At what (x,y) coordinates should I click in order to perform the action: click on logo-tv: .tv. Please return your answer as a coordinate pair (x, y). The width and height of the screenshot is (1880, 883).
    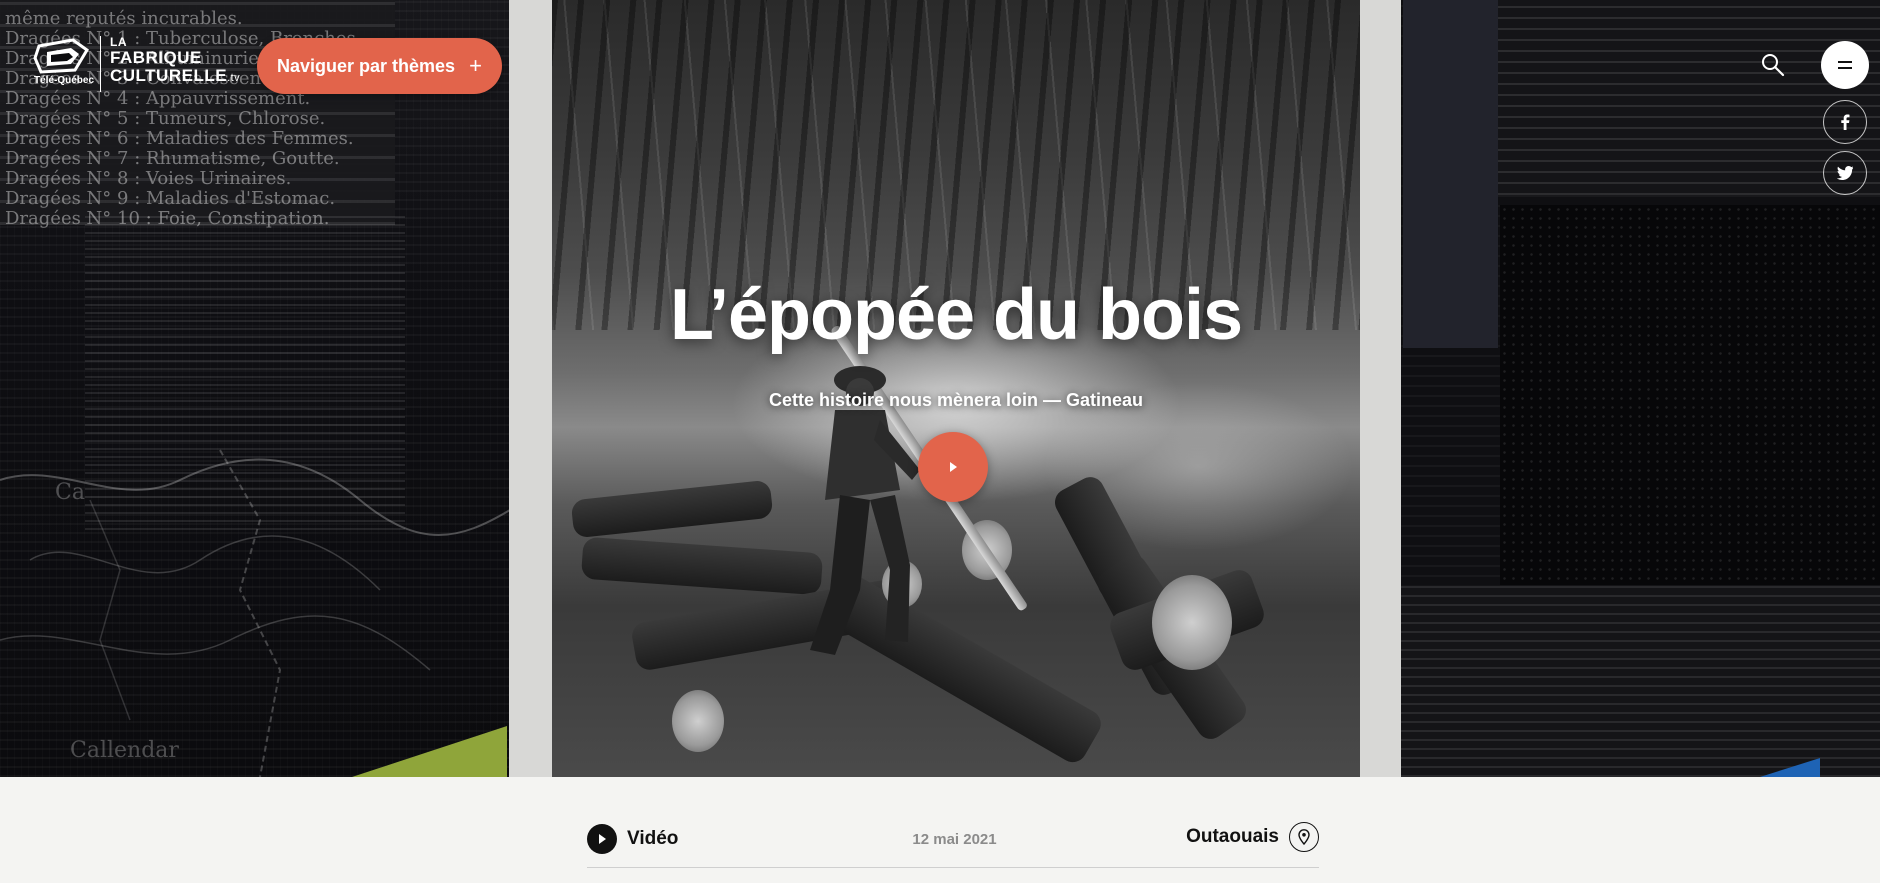
    Looking at the image, I should click on (234, 78).